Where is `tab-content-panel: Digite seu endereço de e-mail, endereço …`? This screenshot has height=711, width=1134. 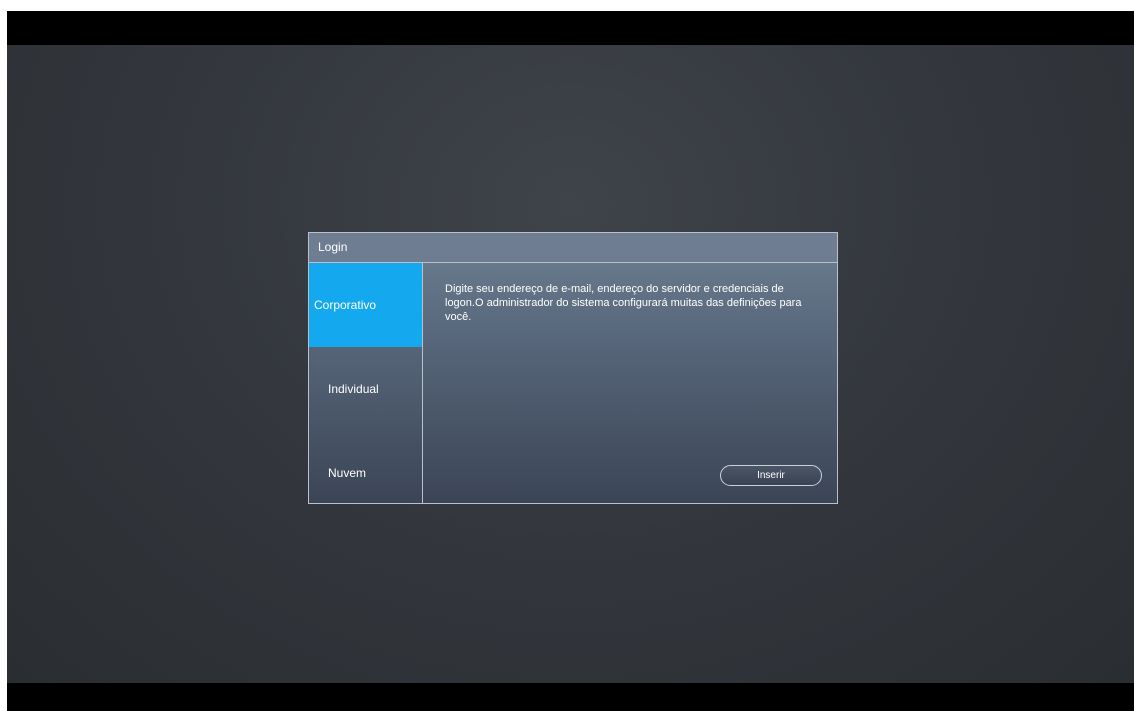 tab-content-panel: Digite seu endereço de e-mail, endereço … is located at coordinates (630, 383).